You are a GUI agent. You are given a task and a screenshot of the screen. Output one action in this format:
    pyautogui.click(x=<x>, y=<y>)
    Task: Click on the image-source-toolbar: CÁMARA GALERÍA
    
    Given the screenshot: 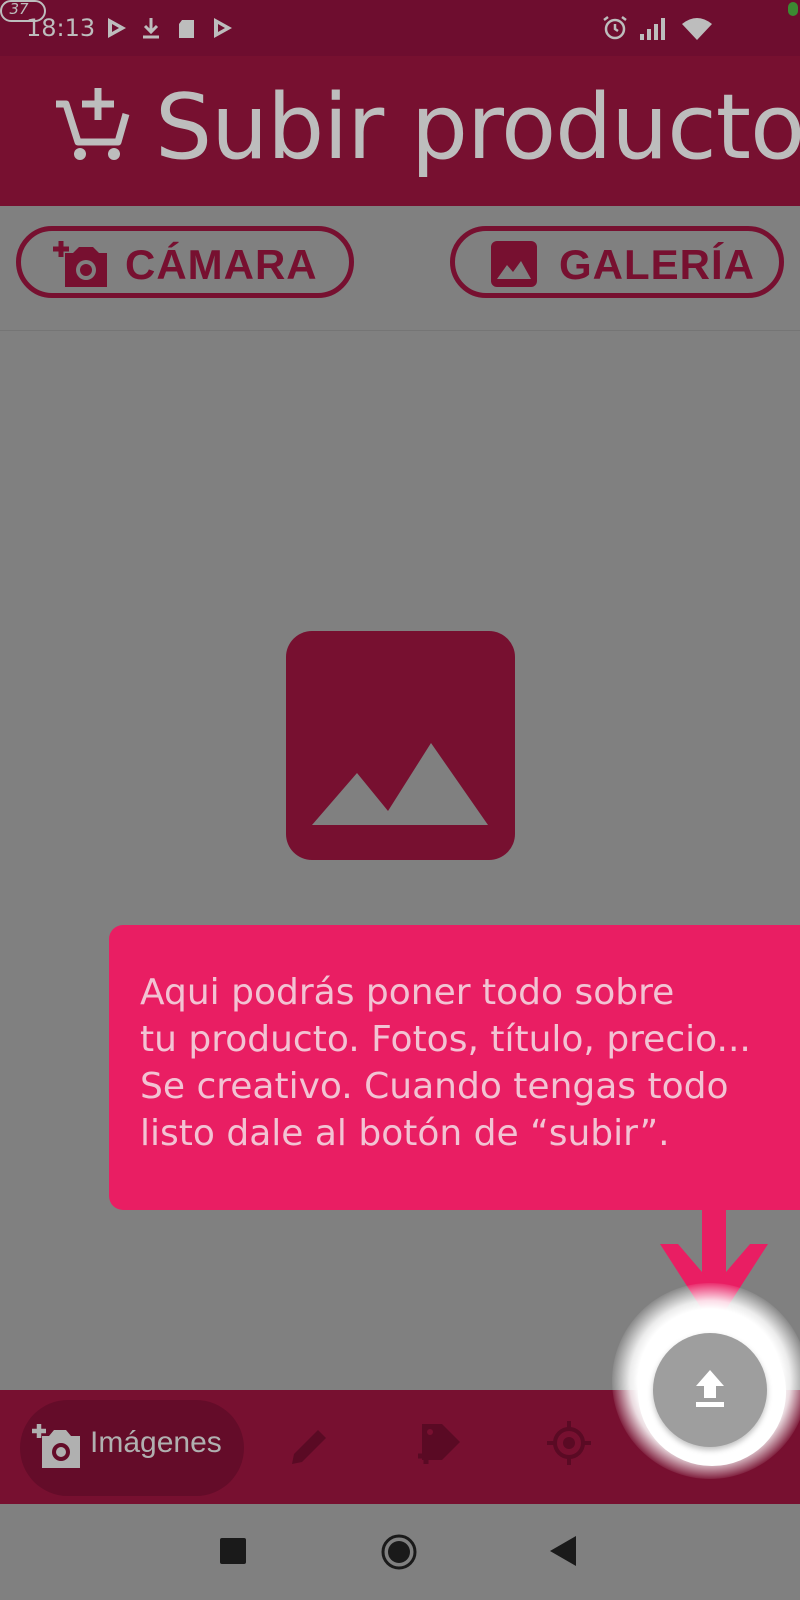 What is the action you would take?
    pyautogui.click(x=400, y=268)
    